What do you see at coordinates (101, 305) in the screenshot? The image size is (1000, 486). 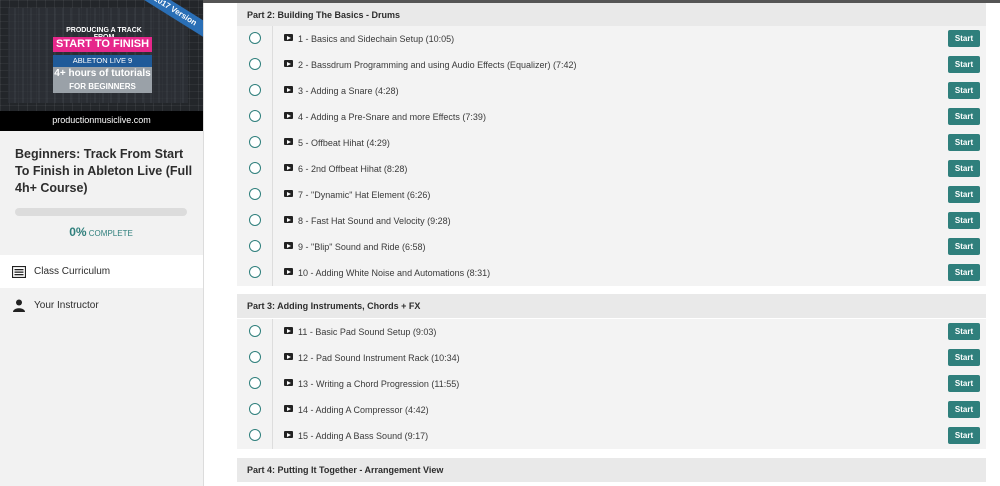 I see `nav-your-instructor: Your Instructor` at bounding box center [101, 305].